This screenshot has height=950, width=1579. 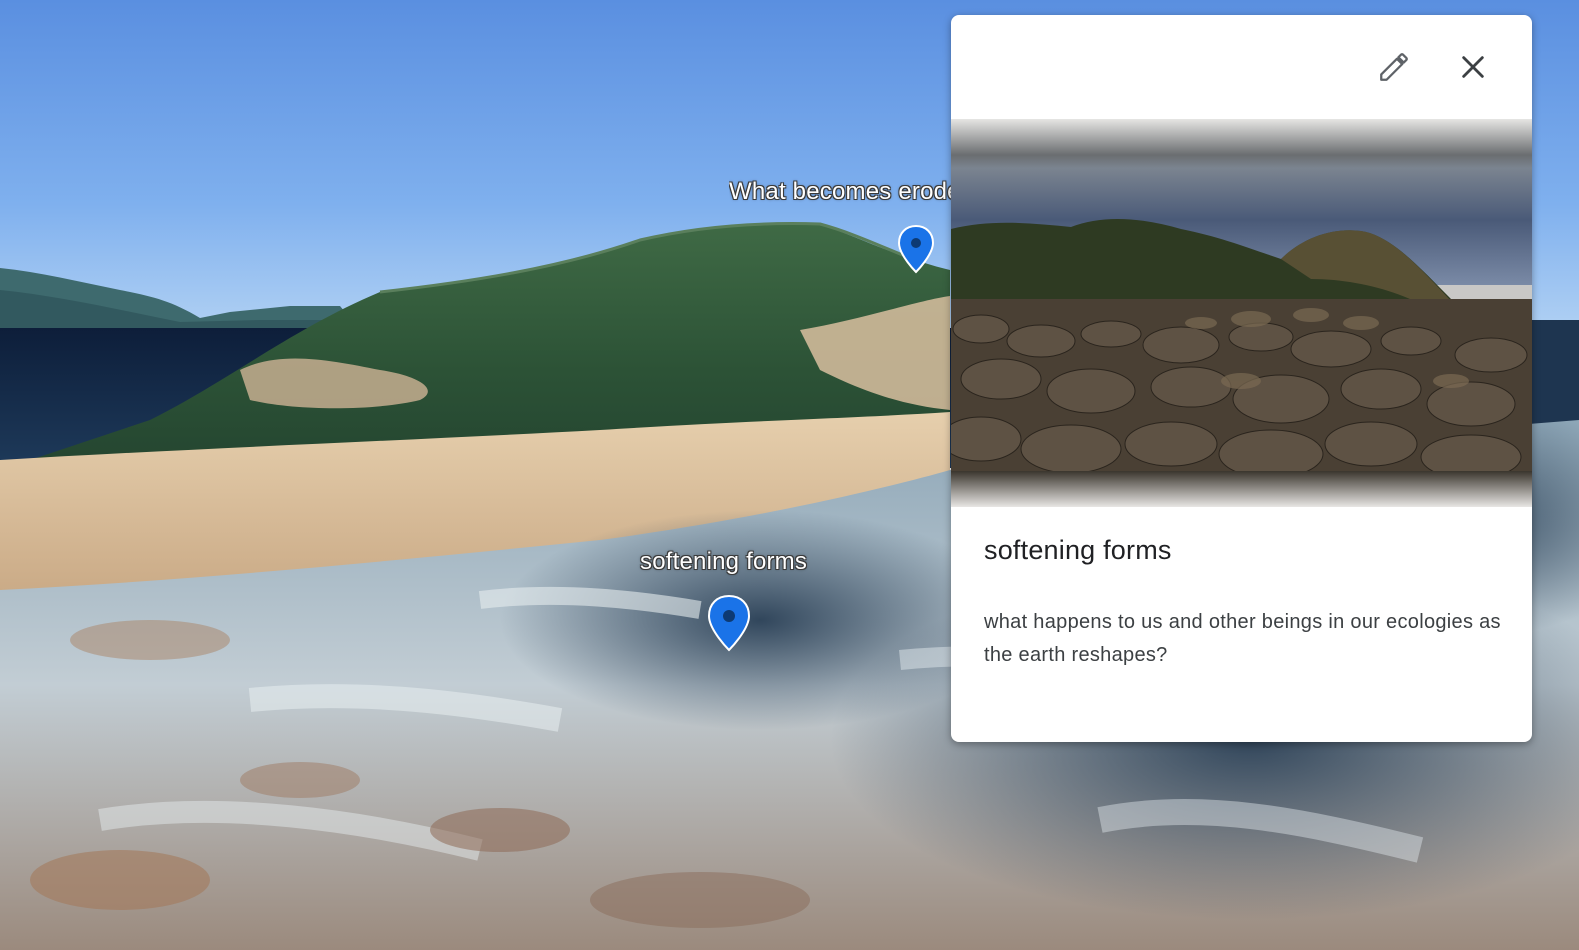 I want to click on pencil-icon, so click(x=1394, y=67).